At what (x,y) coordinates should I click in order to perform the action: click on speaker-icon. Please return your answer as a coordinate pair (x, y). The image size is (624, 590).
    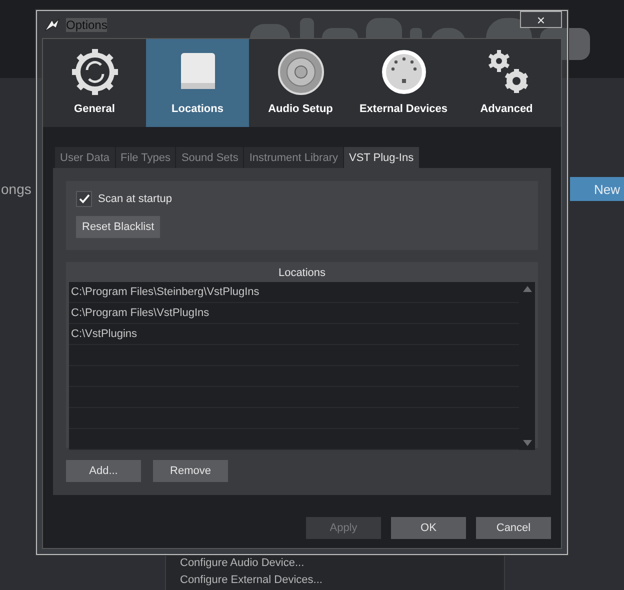
    Looking at the image, I should click on (301, 72).